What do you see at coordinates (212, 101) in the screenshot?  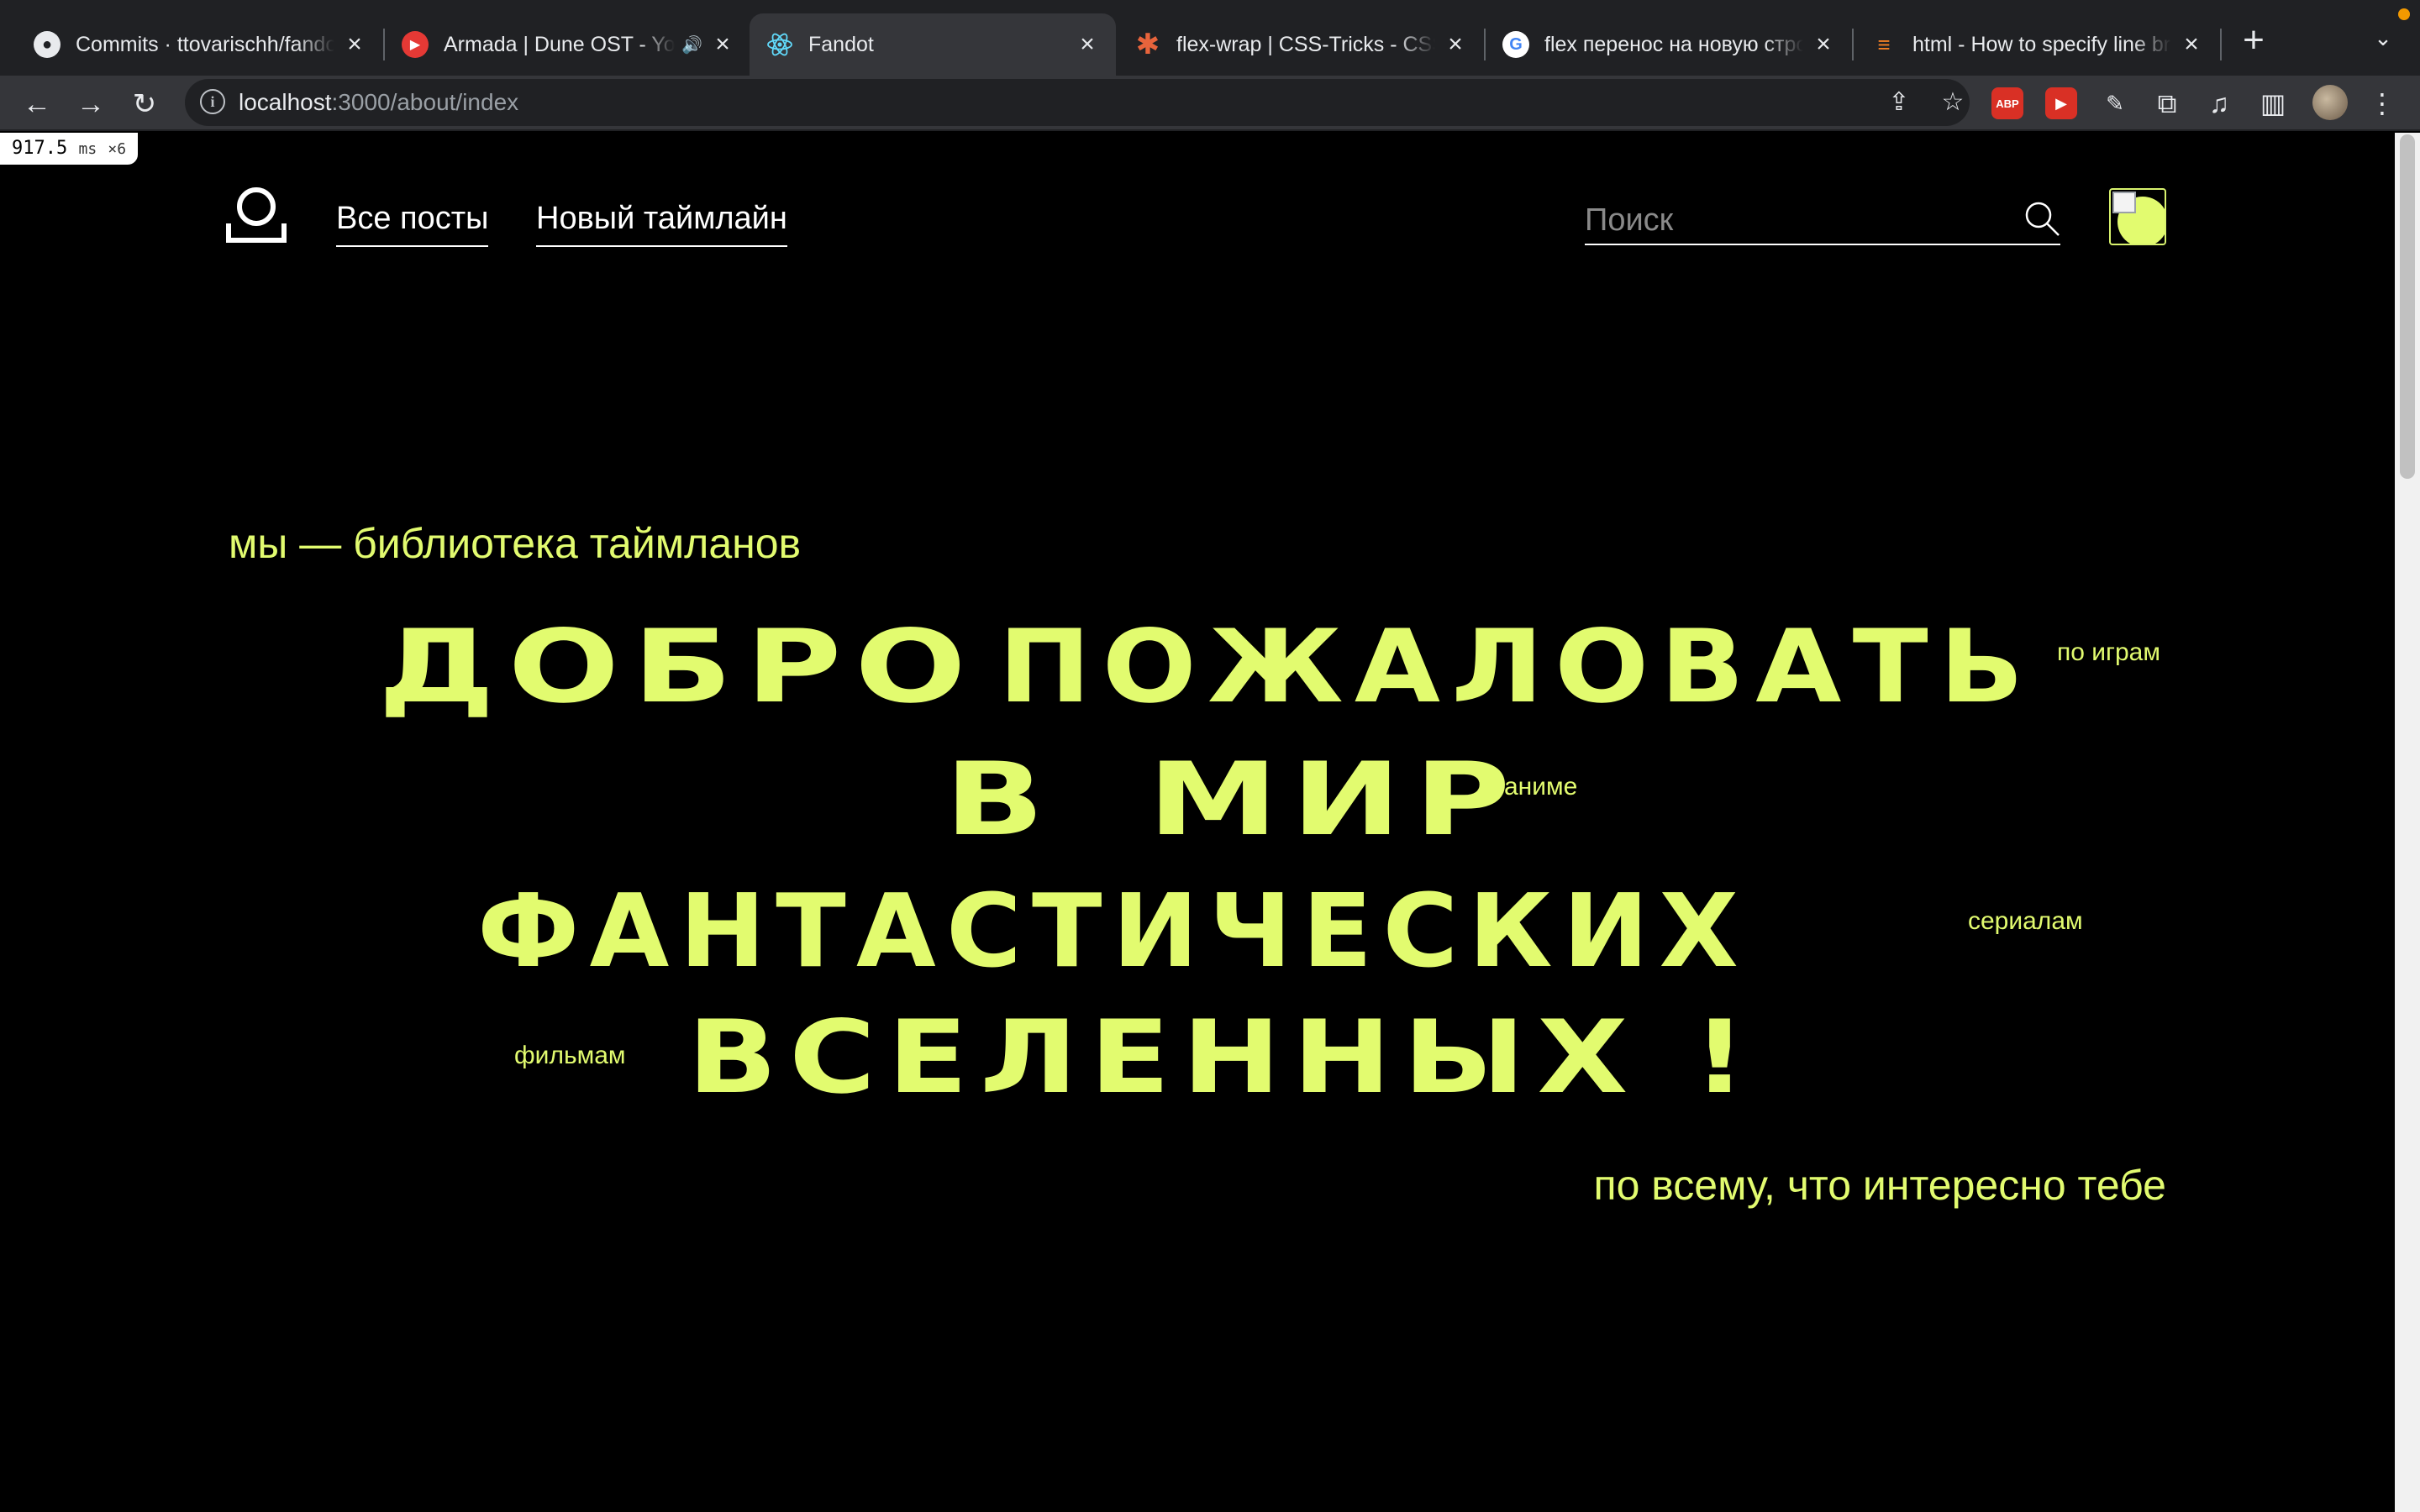 I see `site-info-icon: i` at bounding box center [212, 101].